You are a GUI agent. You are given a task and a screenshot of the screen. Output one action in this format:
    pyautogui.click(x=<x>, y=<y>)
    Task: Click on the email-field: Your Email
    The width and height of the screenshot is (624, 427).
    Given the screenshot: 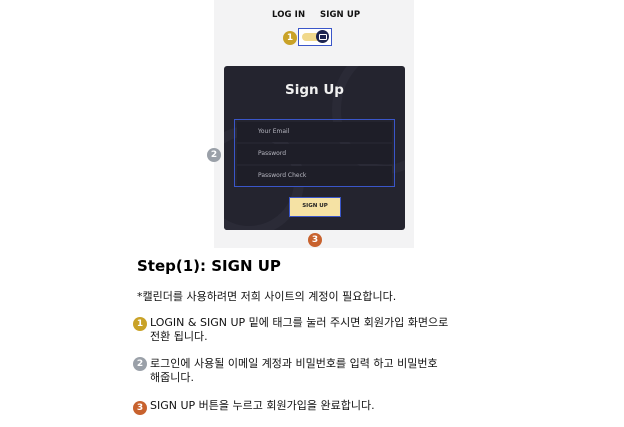 What is the action you would take?
    pyautogui.click(x=314, y=132)
    